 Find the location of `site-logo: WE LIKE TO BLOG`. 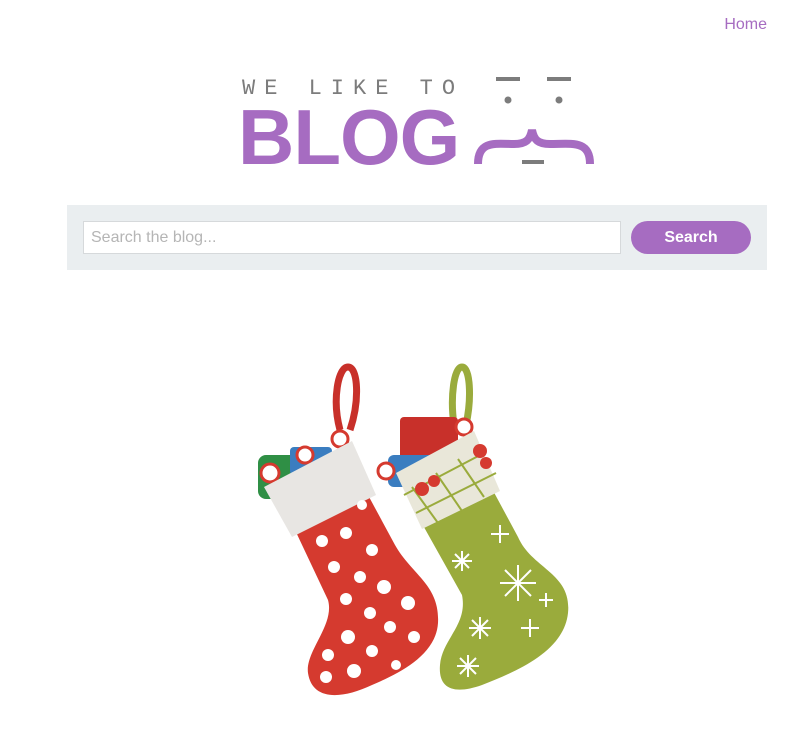

site-logo: WE LIKE TO BLOG is located at coordinates (418, 126).